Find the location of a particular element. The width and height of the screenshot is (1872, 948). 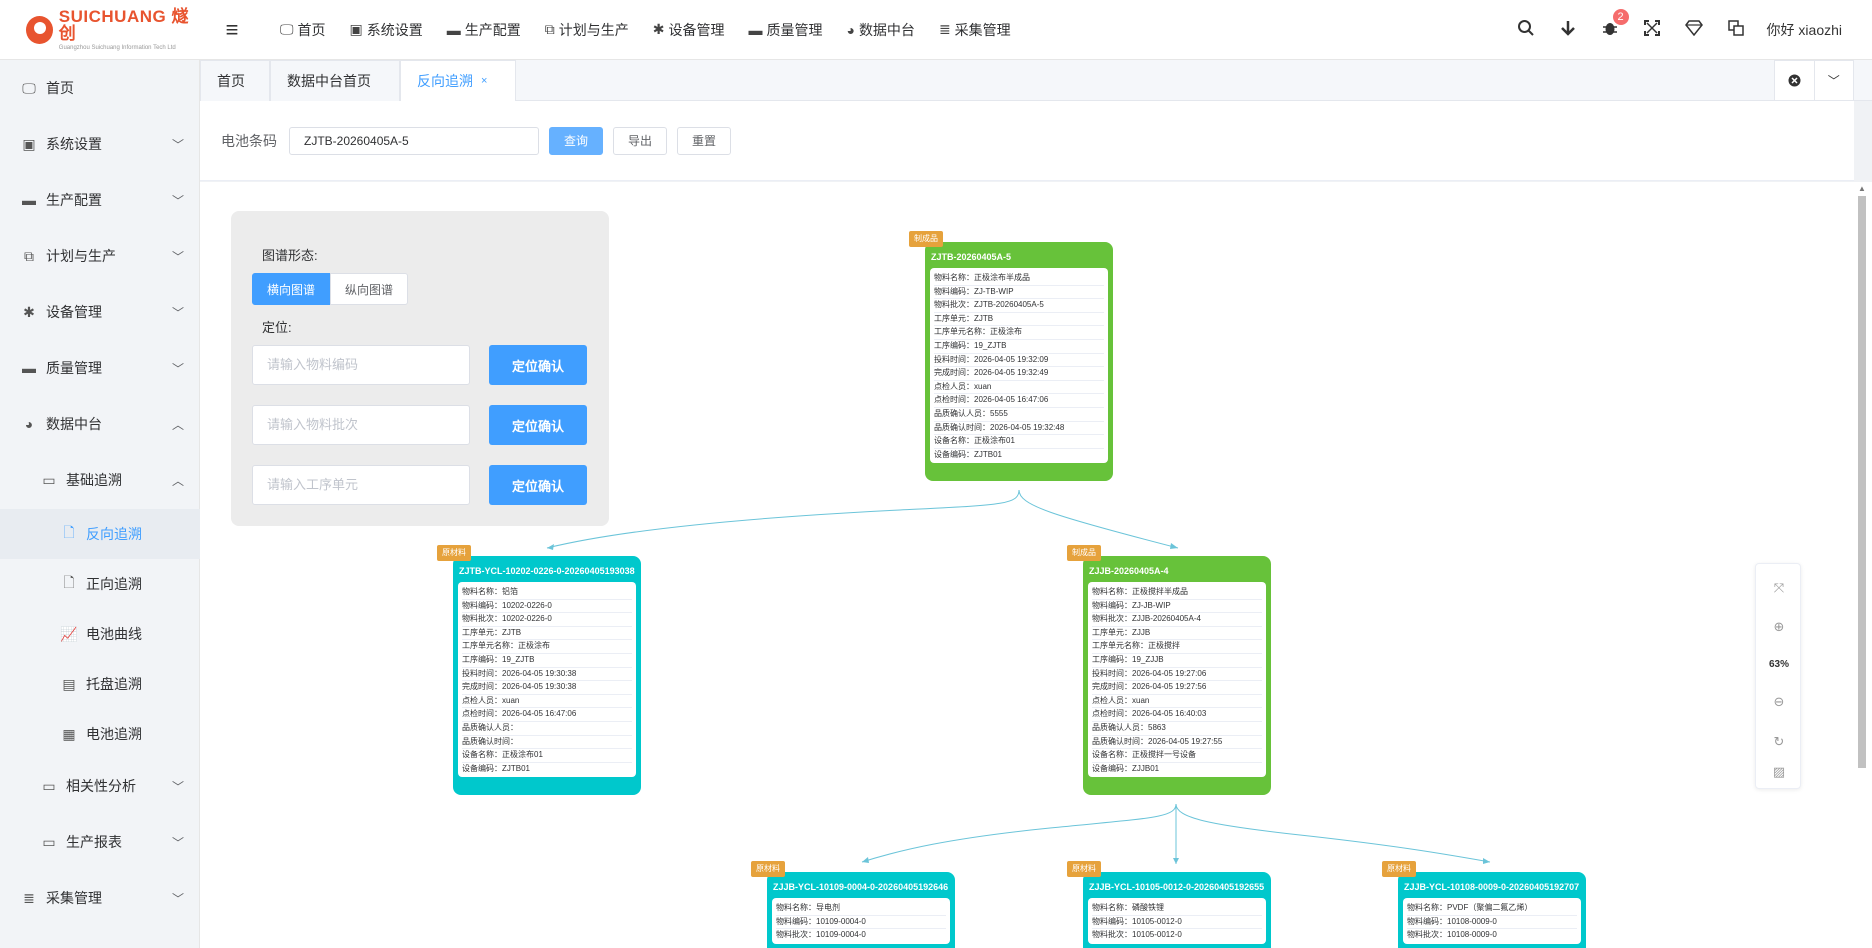

tab-data-center-home: 数据中台首页 is located at coordinates (335, 80).